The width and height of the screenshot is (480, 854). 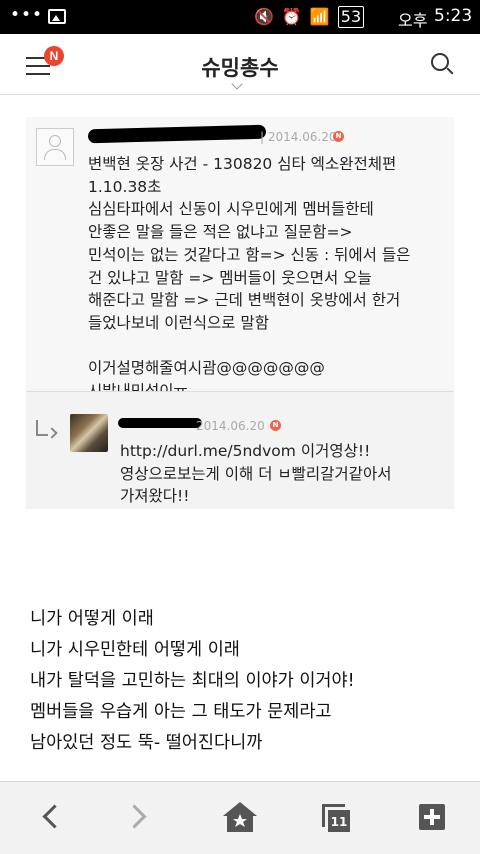 I want to click on reply-arrow-icon, so click(x=42, y=428).